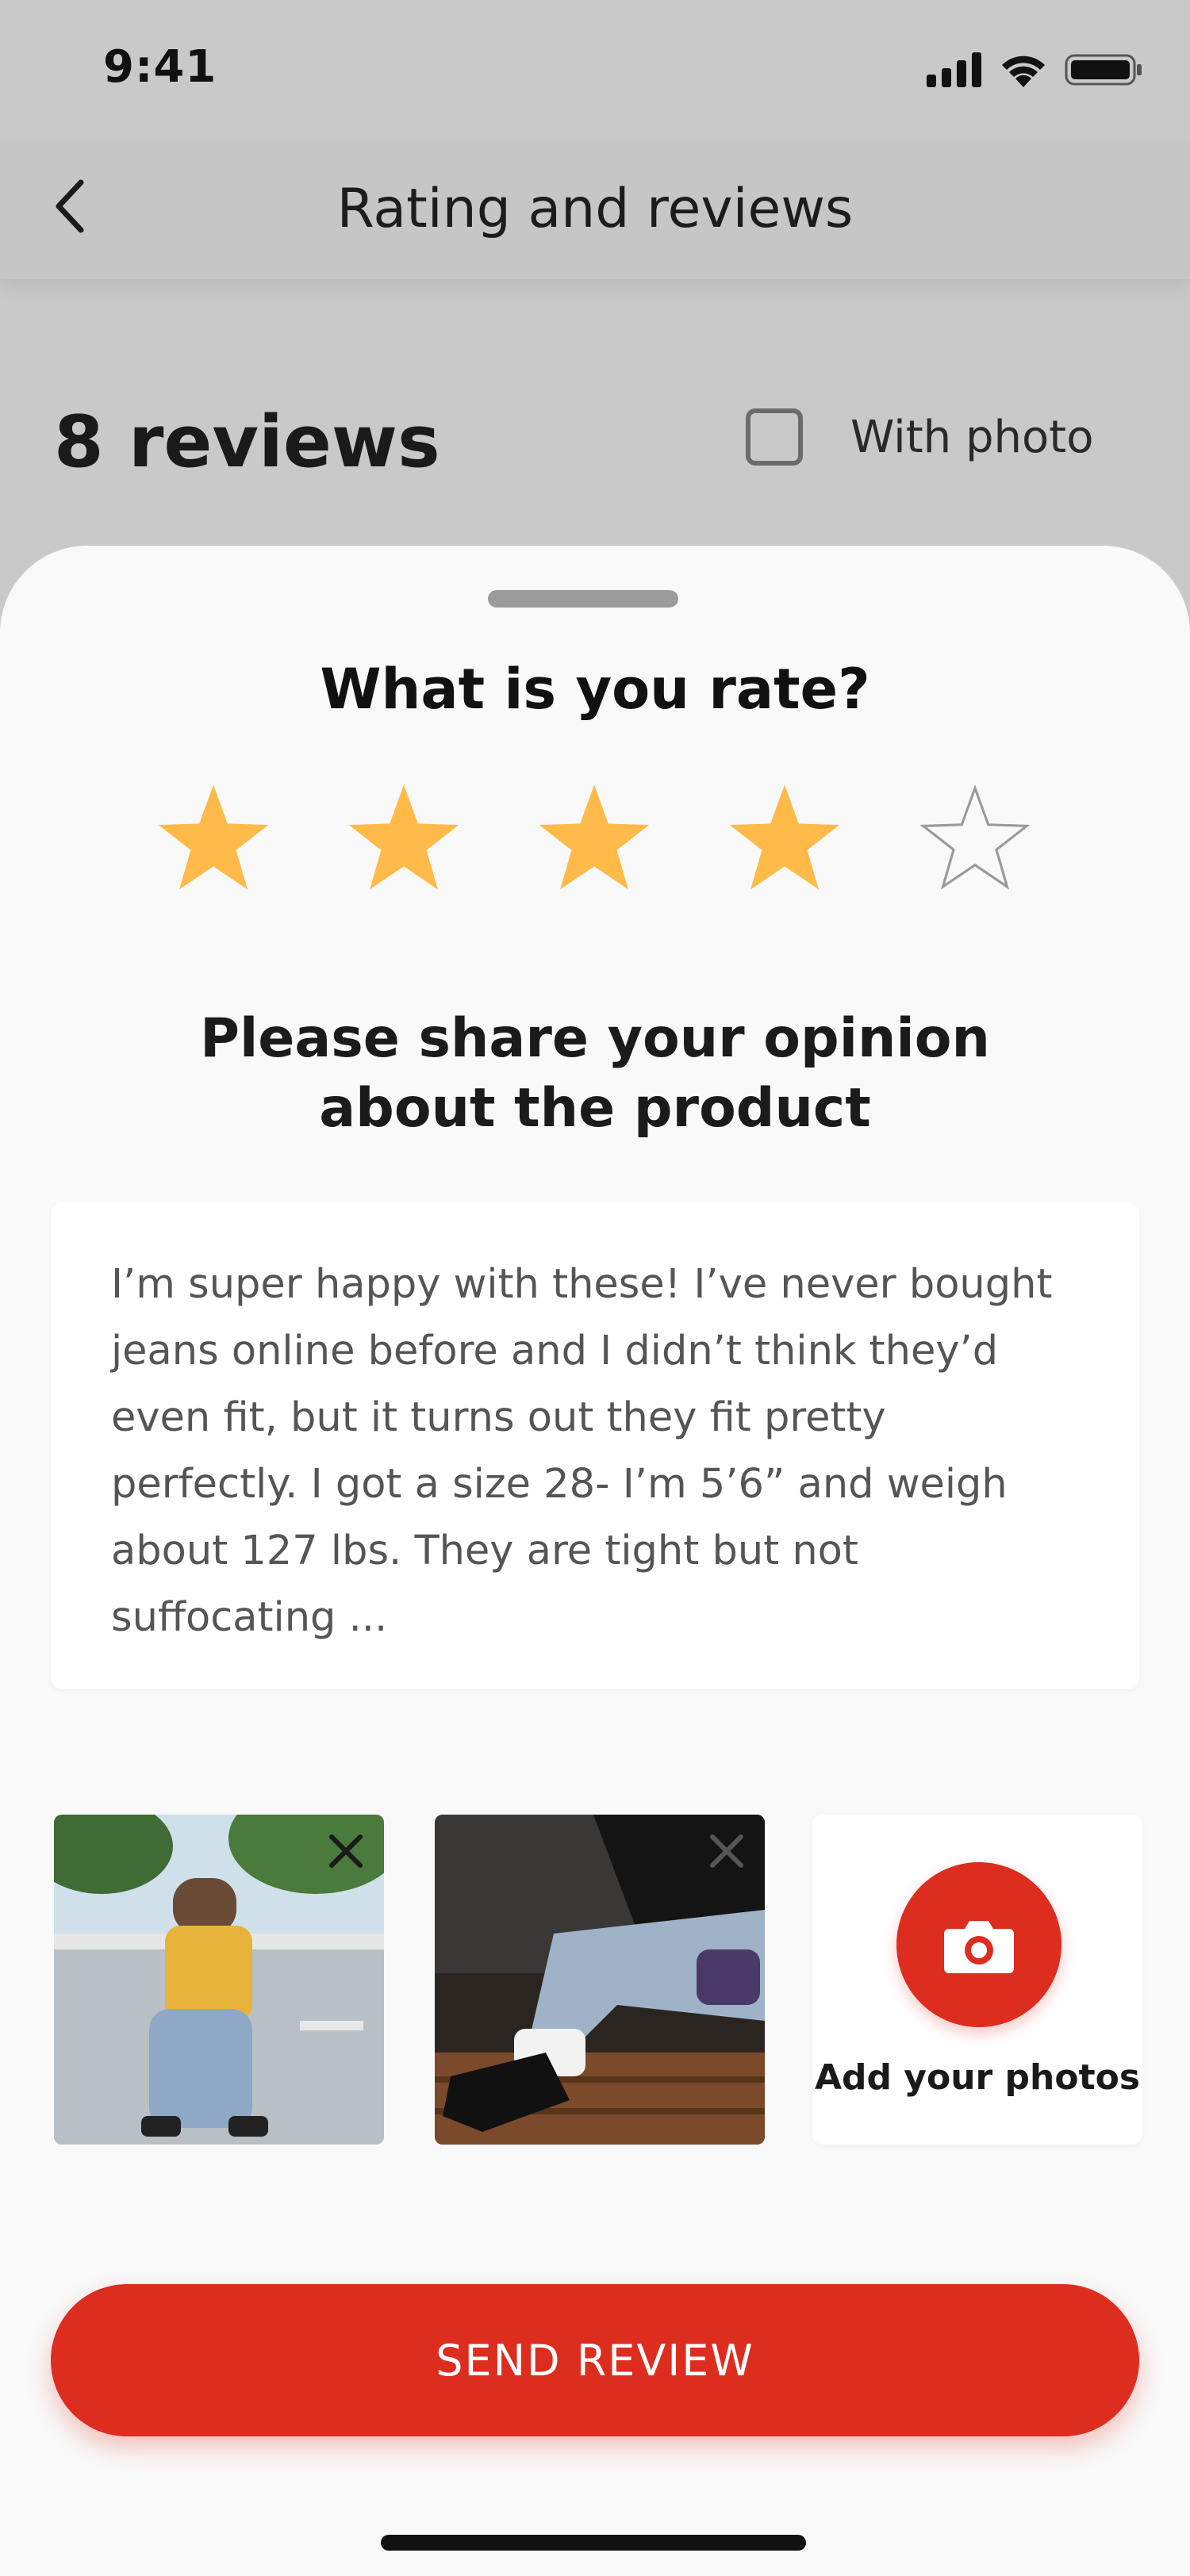 Image resolution: width=1190 pixels, height=2576 pixels. Describe the element at coordinates (977, 2077) in the screenshot. I see `add-photos-label: Add your photos` at that location.